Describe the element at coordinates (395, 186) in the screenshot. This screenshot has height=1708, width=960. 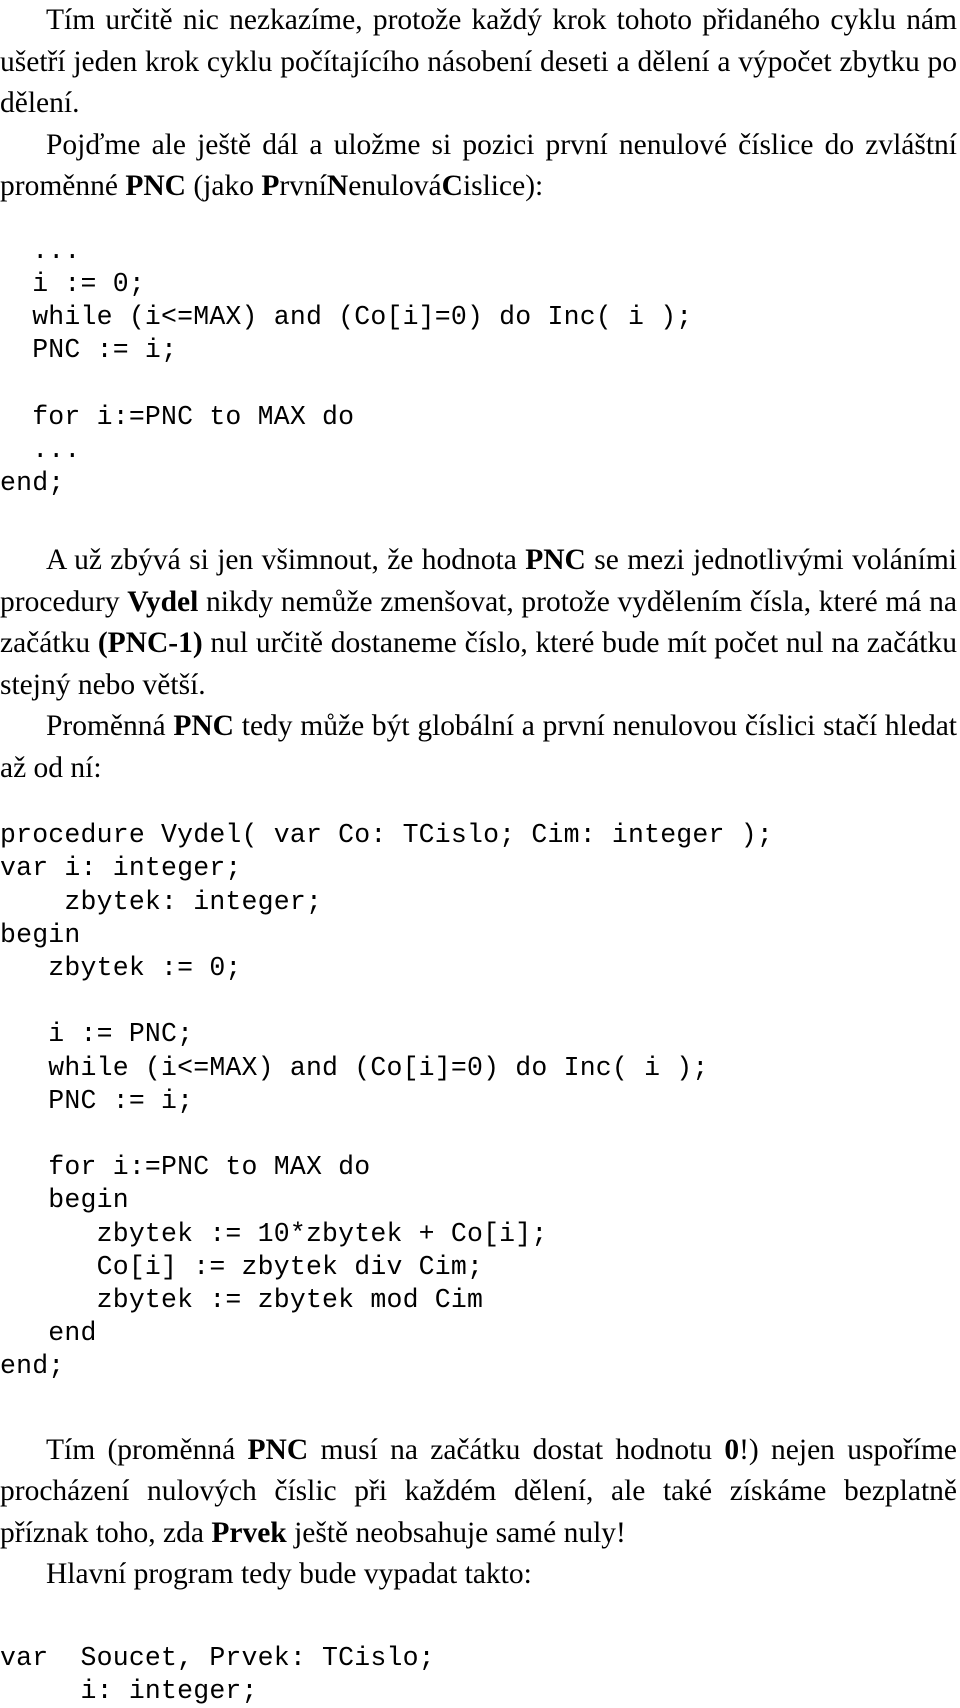
I see `text-run: enulová` at that location.